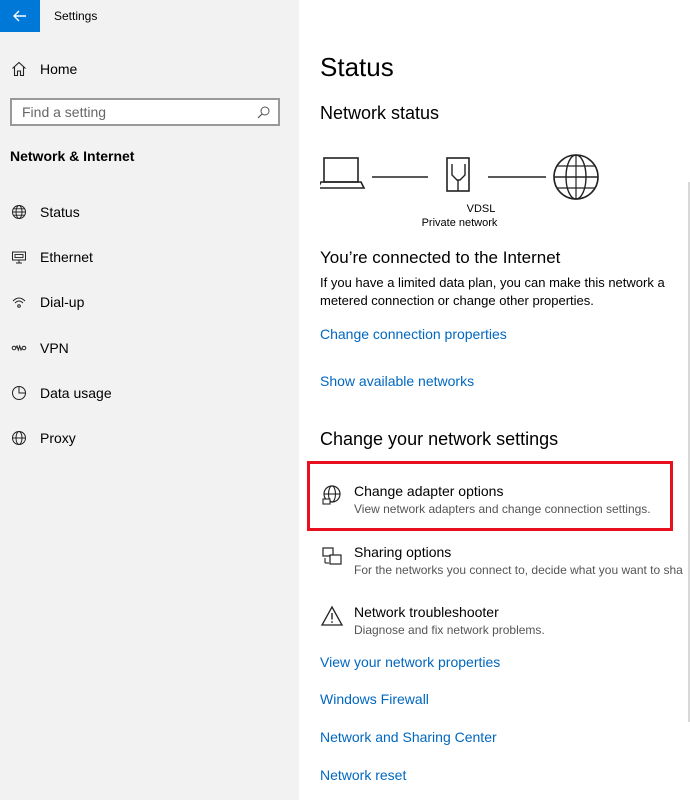  What do you see at coordinates (76, 393) in the screenshot?
I see `sidebar-item-label: Data usage` at bounding box center [76, 393].